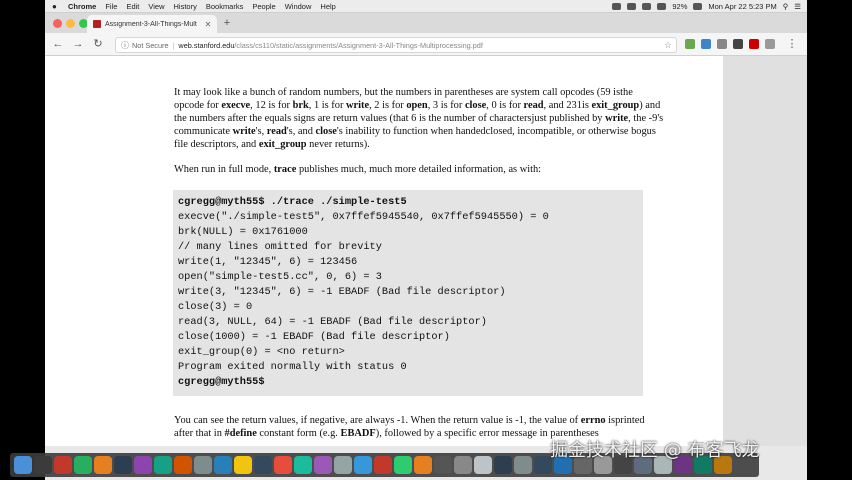  What do you see at coordinates (285, 169) in the screenshot?
I see `code-term: trace` at bounding box center [285, 169].